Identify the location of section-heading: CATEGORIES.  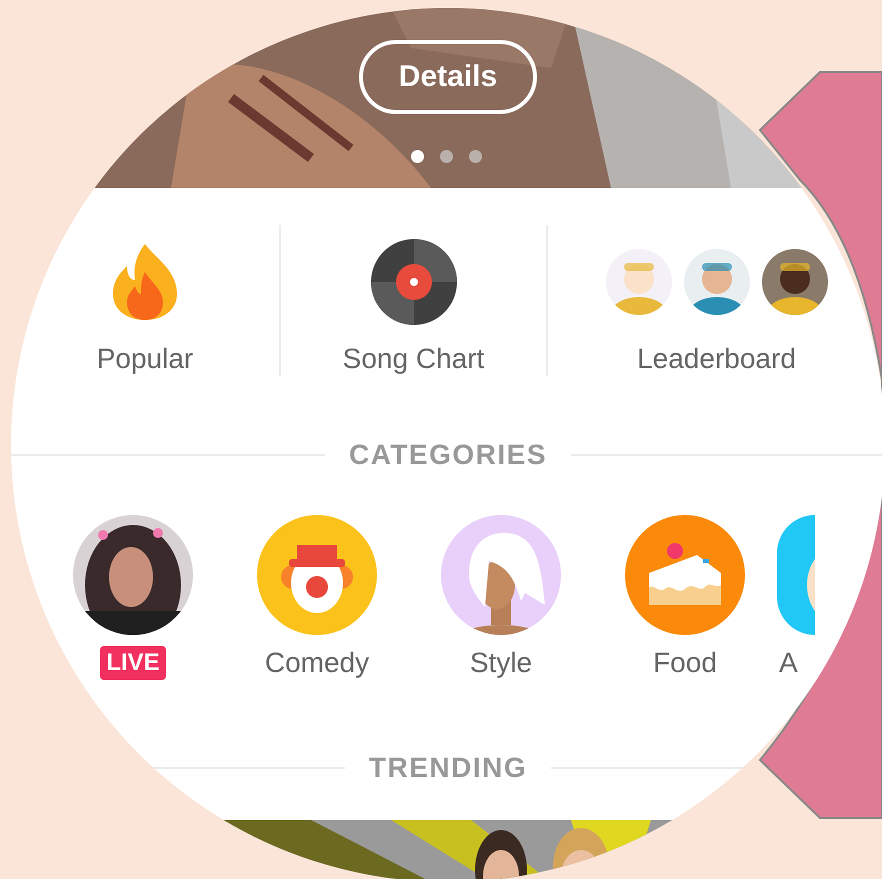
(448, 455).